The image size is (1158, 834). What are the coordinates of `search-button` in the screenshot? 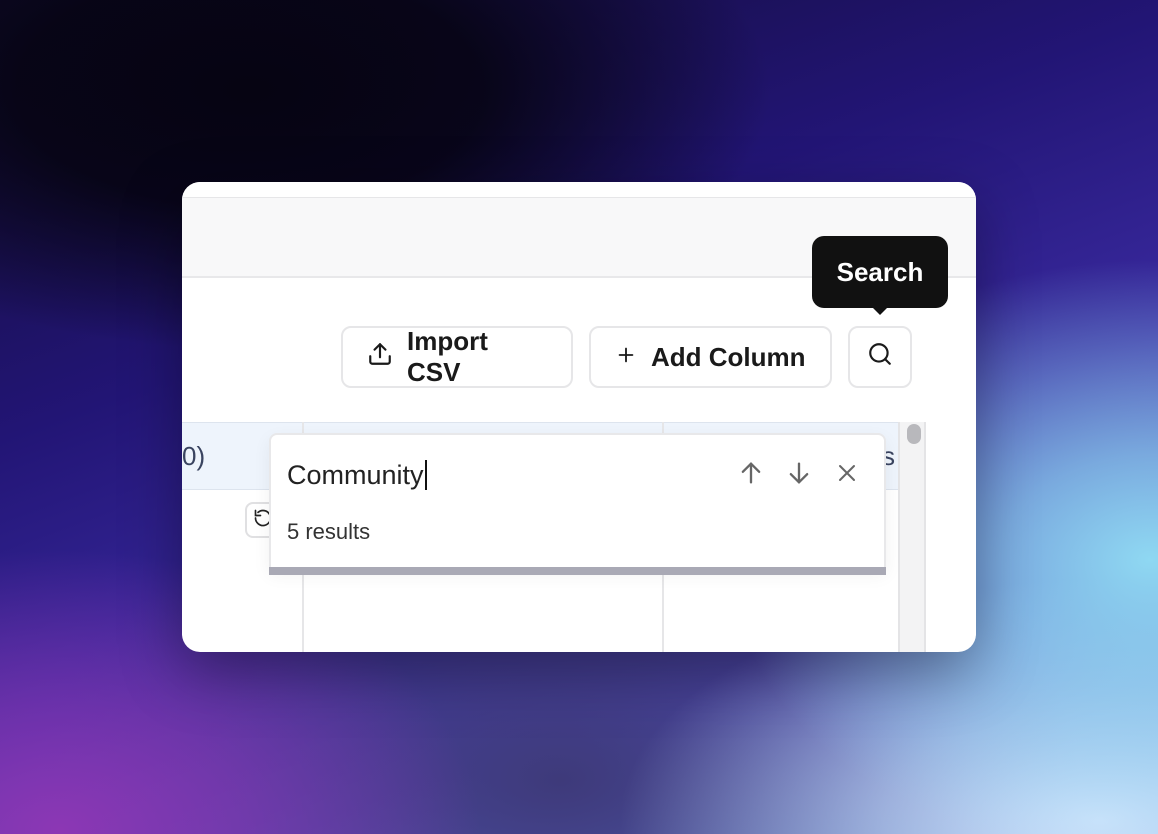 It's located at (880, 357).